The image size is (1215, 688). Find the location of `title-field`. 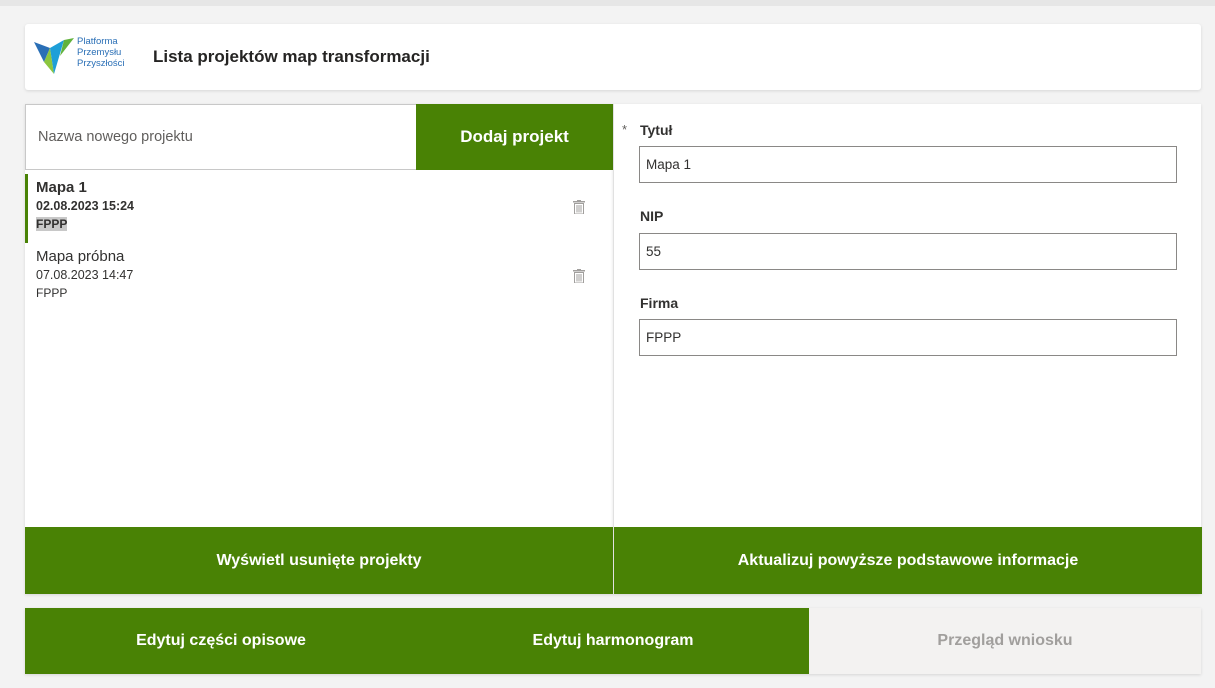

title-field is located at coordinates (908, 164).